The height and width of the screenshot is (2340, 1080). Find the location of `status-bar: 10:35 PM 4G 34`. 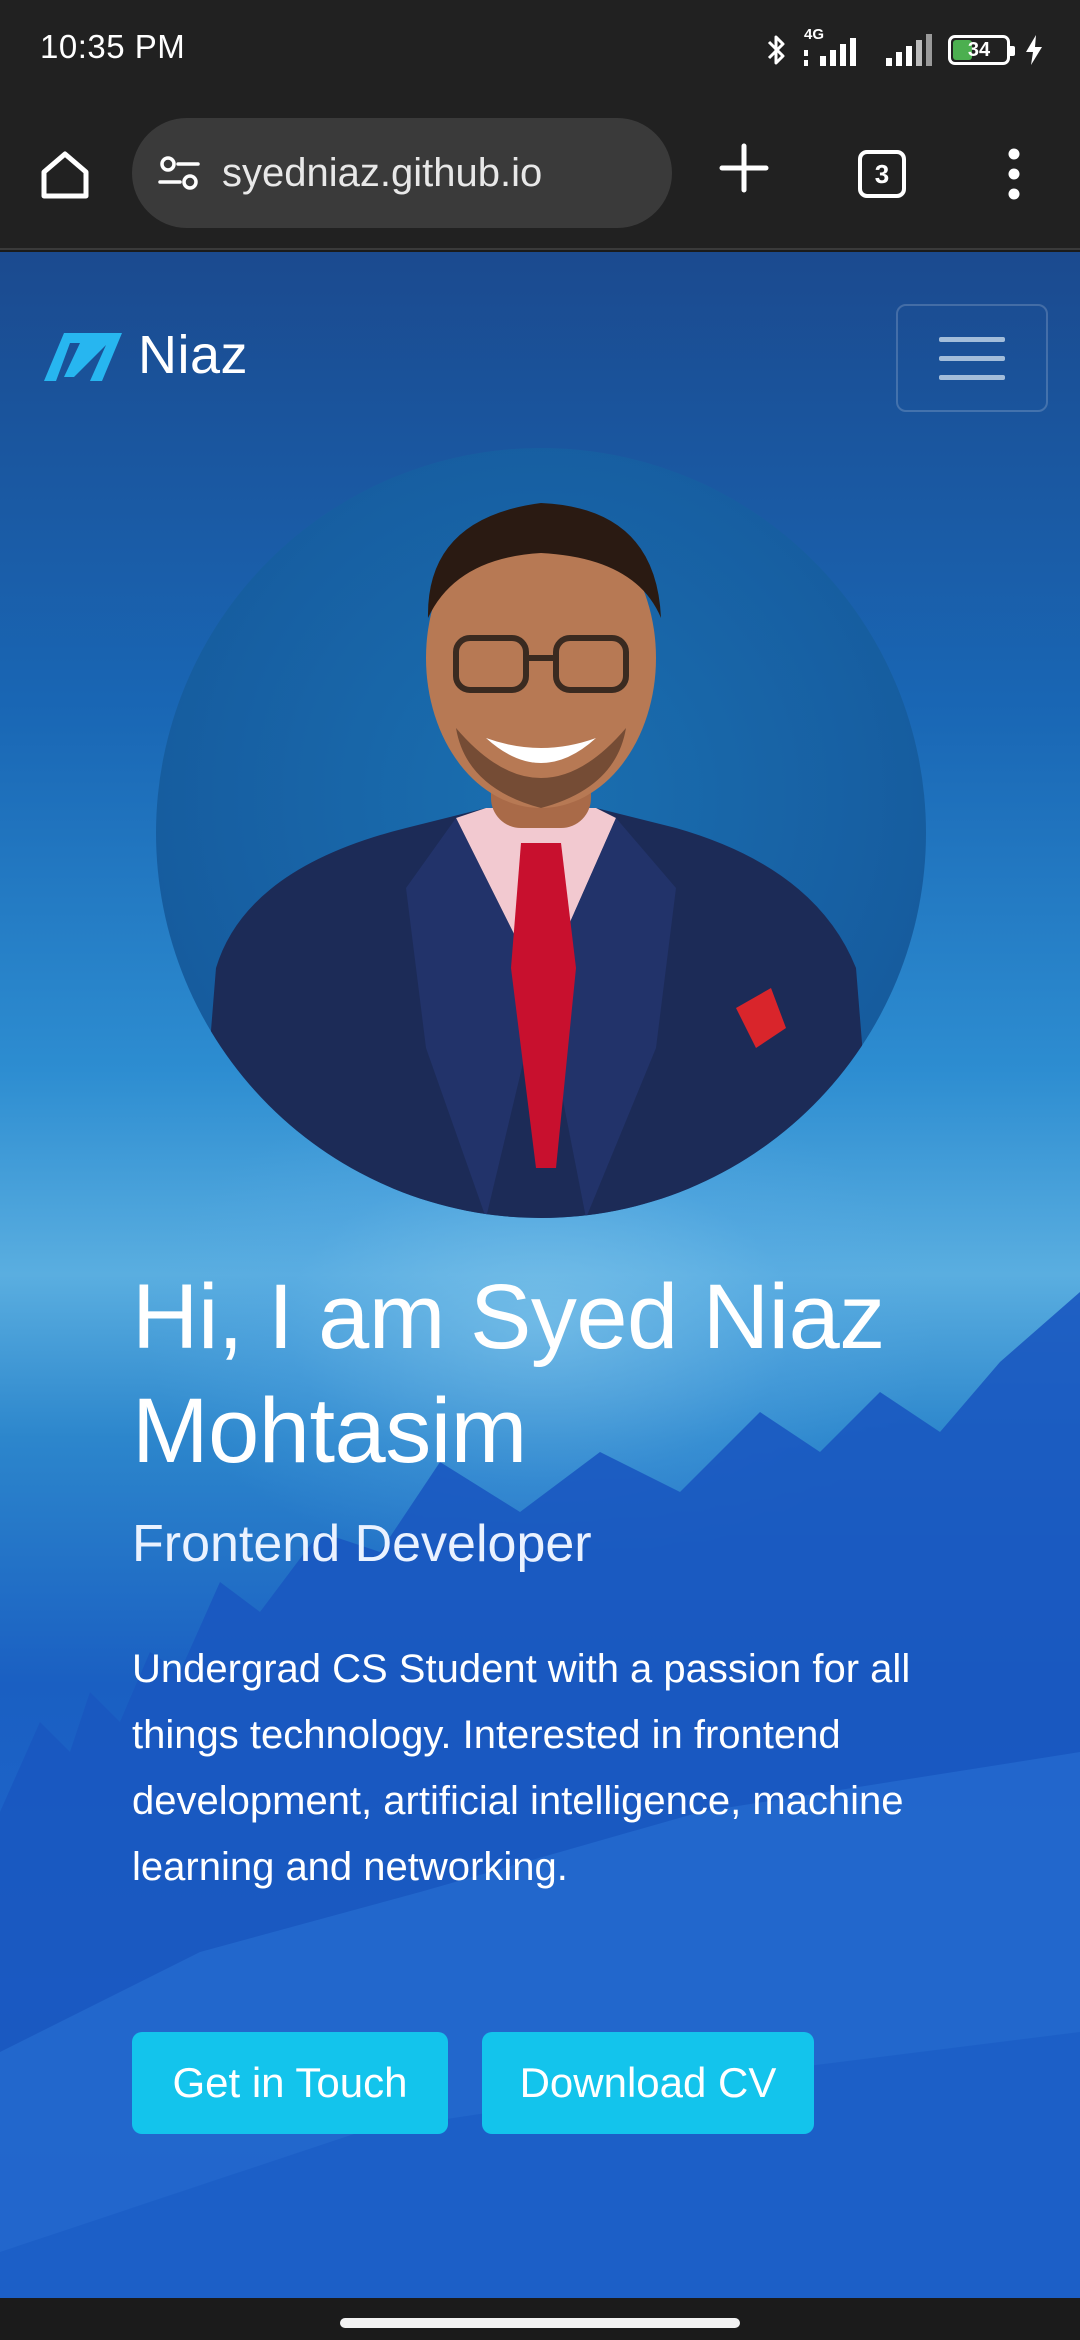

status-bar: 10:35 PM 4G 34 is located at coordinates (540, 50).